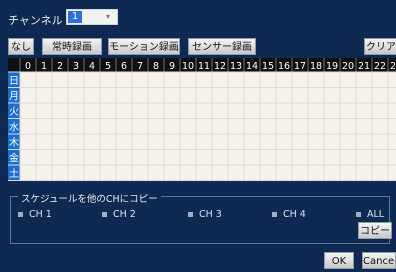  What do you see at coordinates (14, 127) in the screenshot?
I see `day-label: 水` at bounding box center [14, 127].